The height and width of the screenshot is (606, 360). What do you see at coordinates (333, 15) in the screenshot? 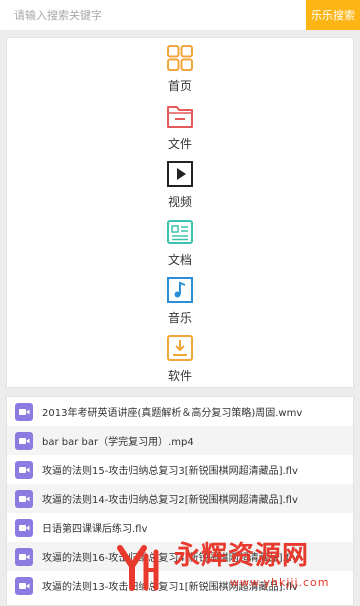
I see `search-button: 乐乐搜索` at bounding box center [333, 15].